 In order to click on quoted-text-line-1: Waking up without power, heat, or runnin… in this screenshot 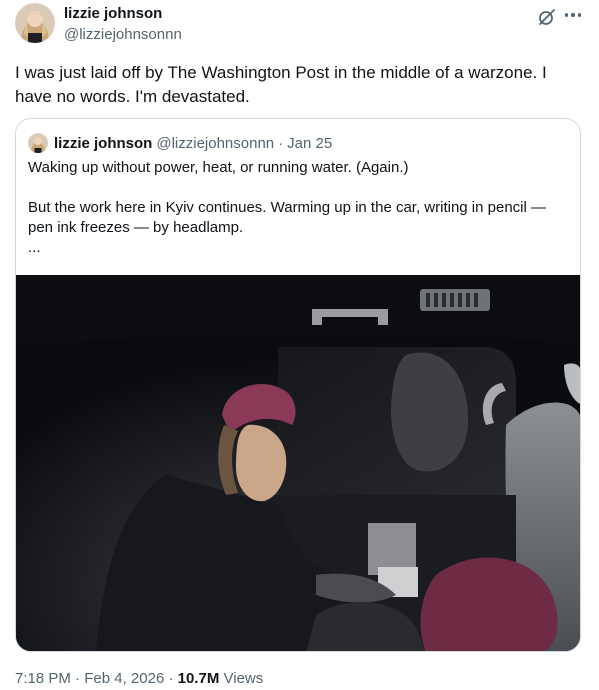, I will do `click(218, 167)`.